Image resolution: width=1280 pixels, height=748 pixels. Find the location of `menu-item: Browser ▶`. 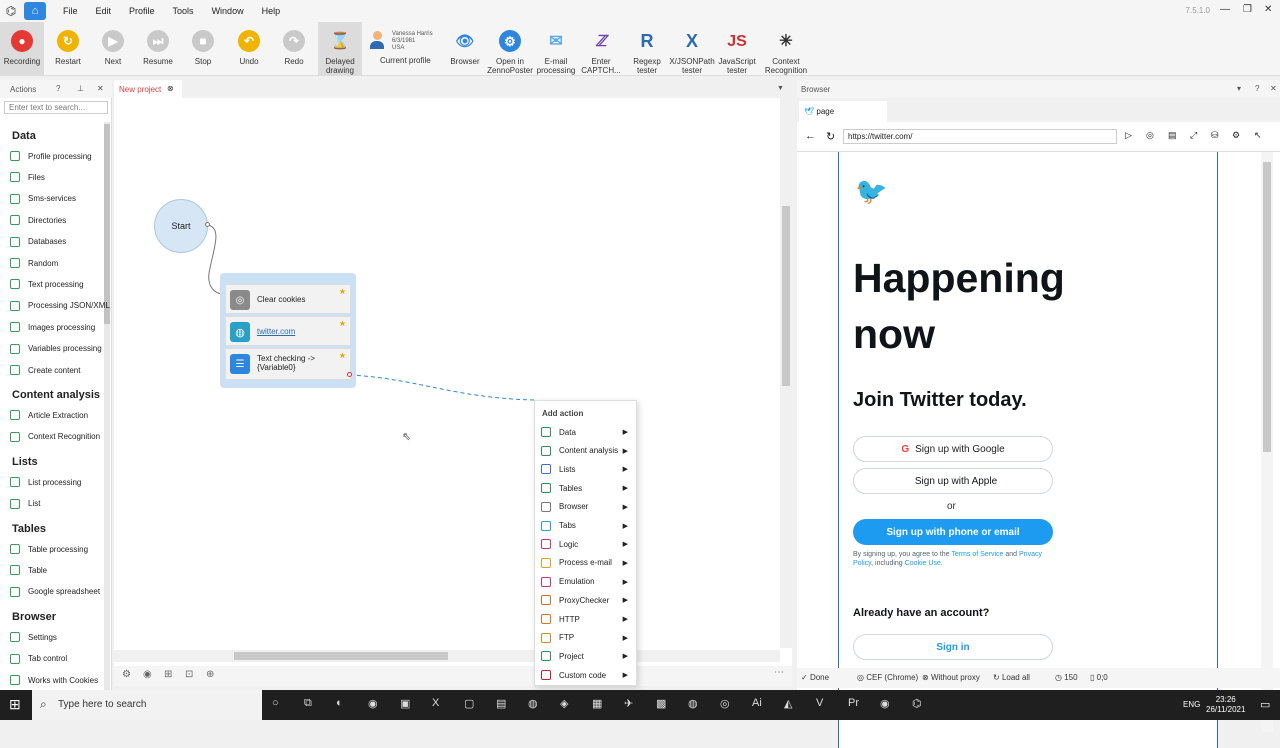

menu-item: Browser ▶ is located at coordinates (585, 507).